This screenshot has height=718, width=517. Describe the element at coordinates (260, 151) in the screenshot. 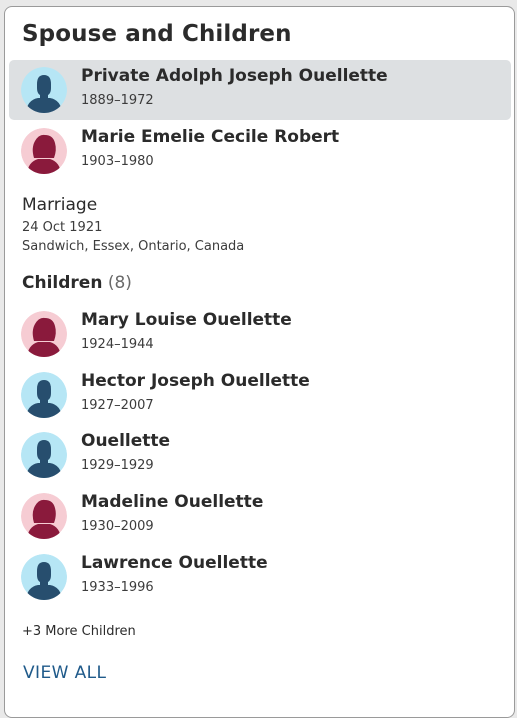

I see `person-row-spouse-2: Marie Emelie Cecile Robert 1903–1980` at that location.